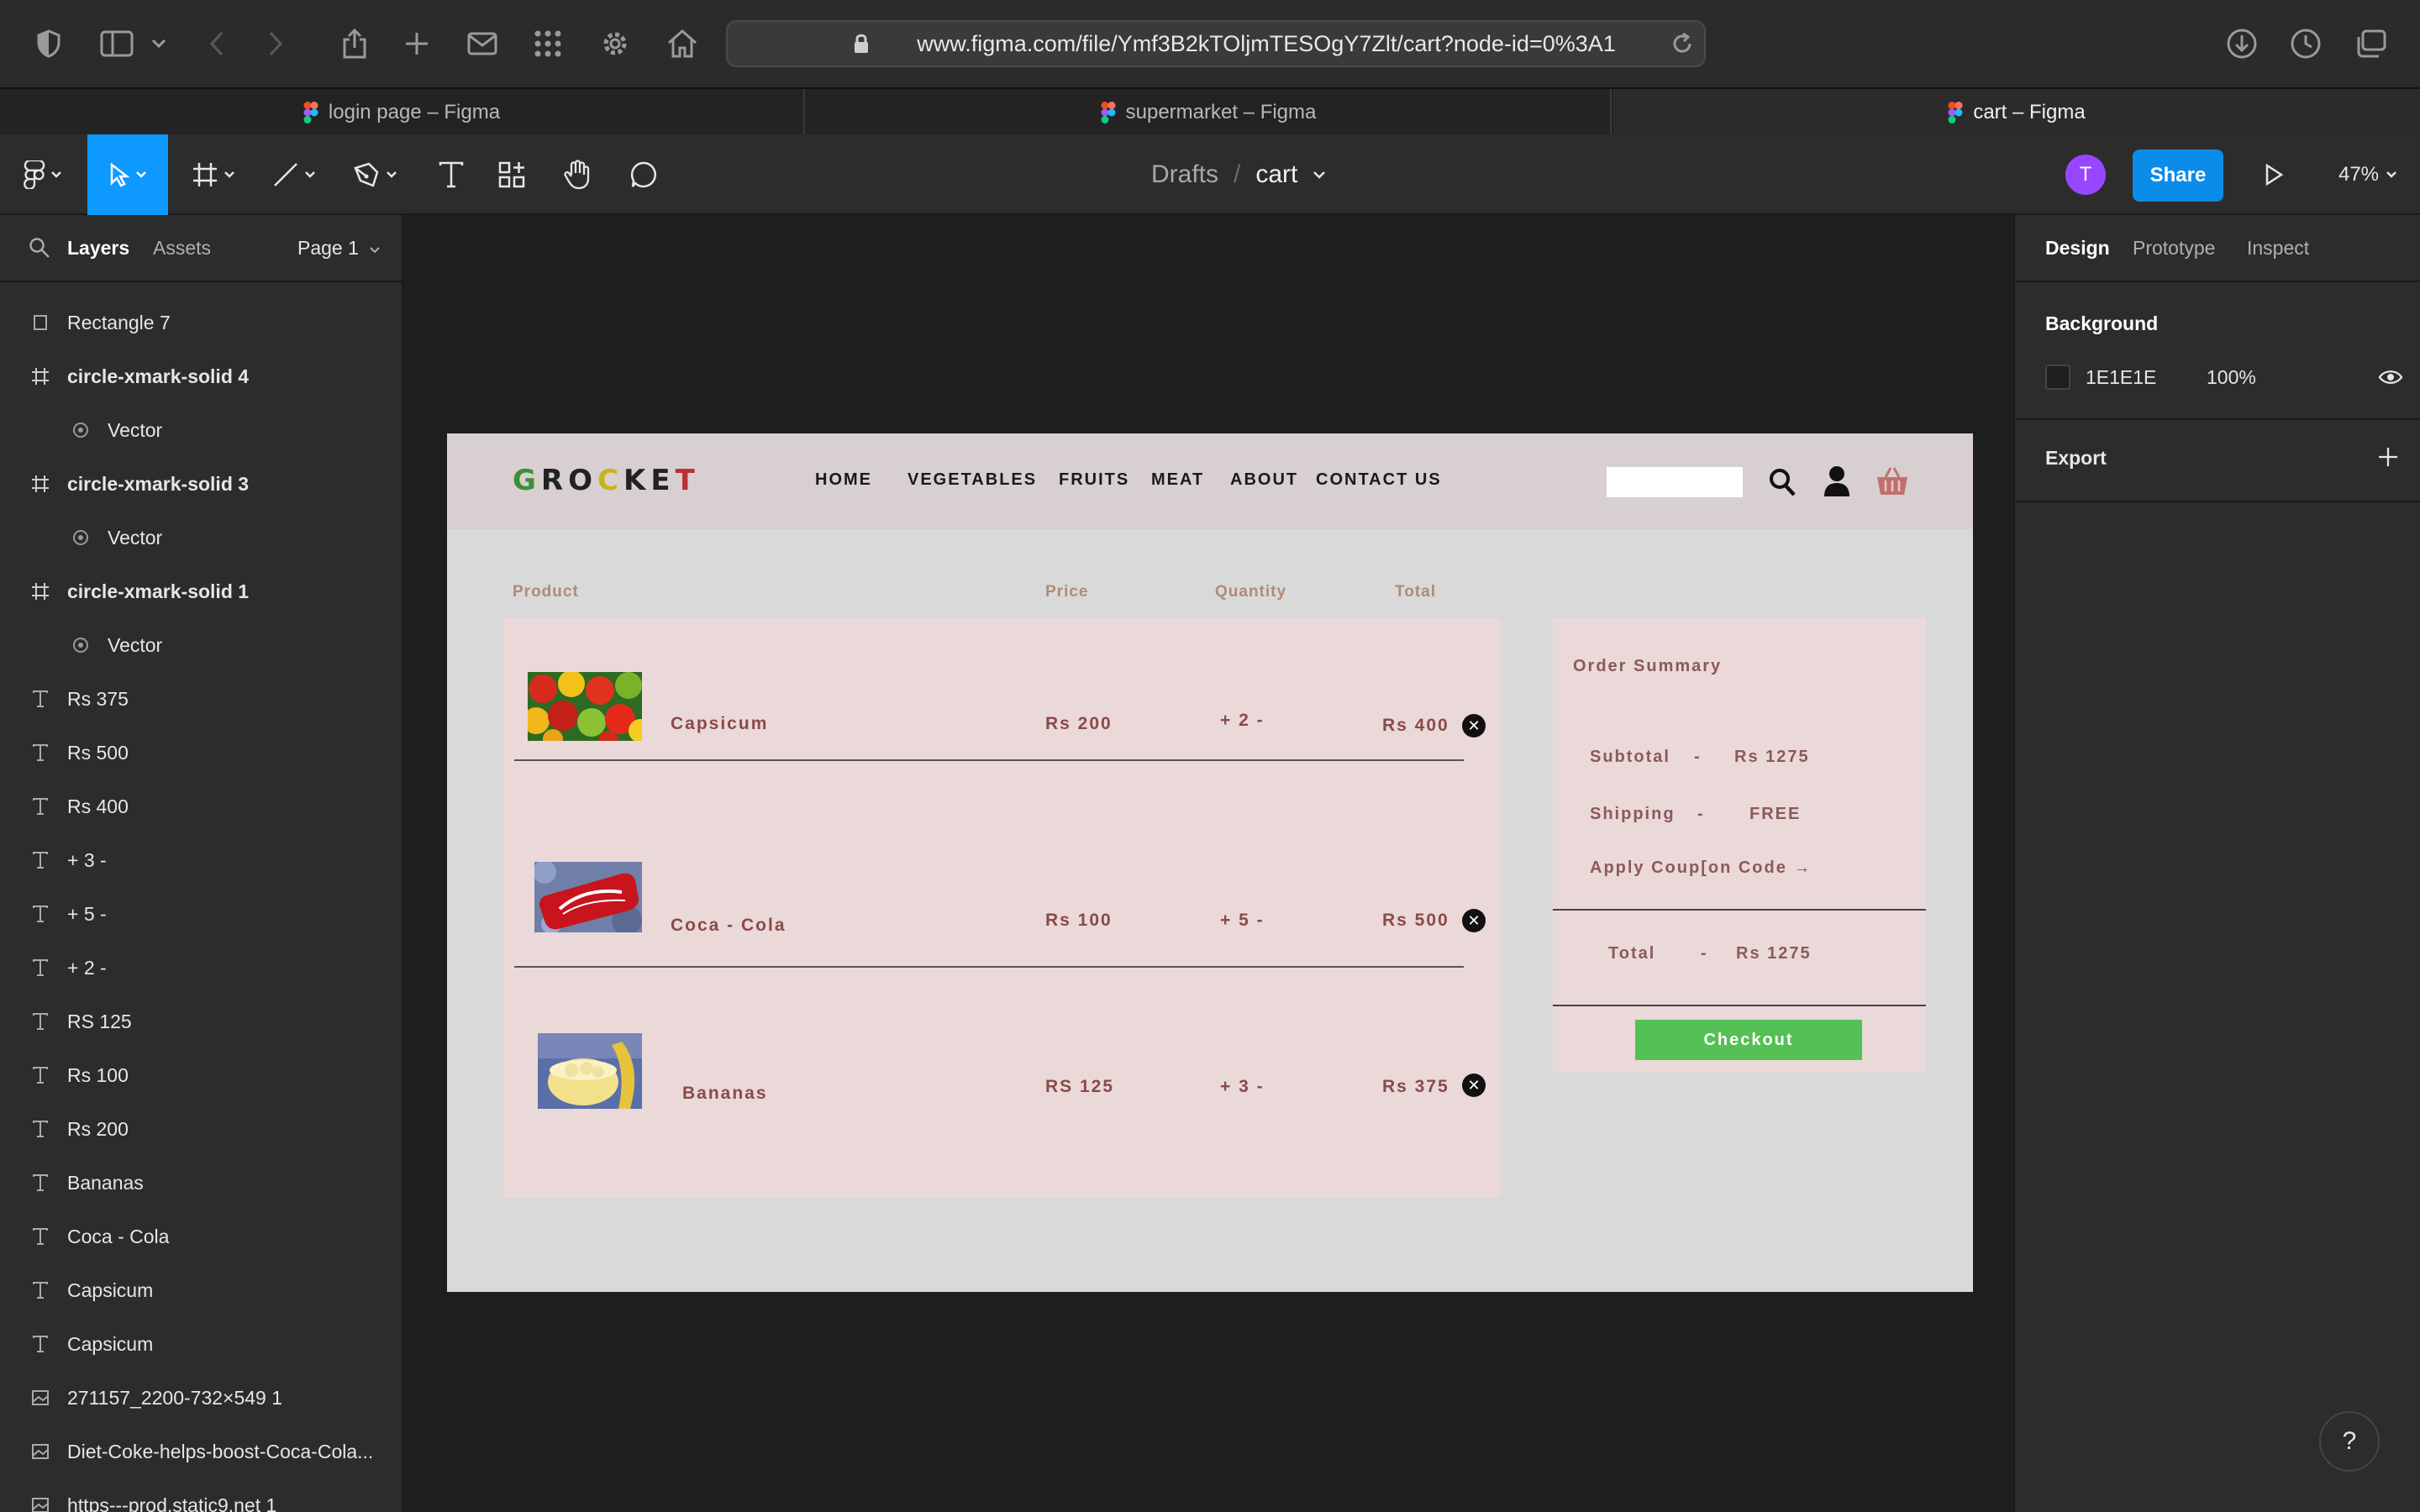 The image size is (2420, 1512). I want to click on nav-fruits: FRUITS, so click(1094, 480).